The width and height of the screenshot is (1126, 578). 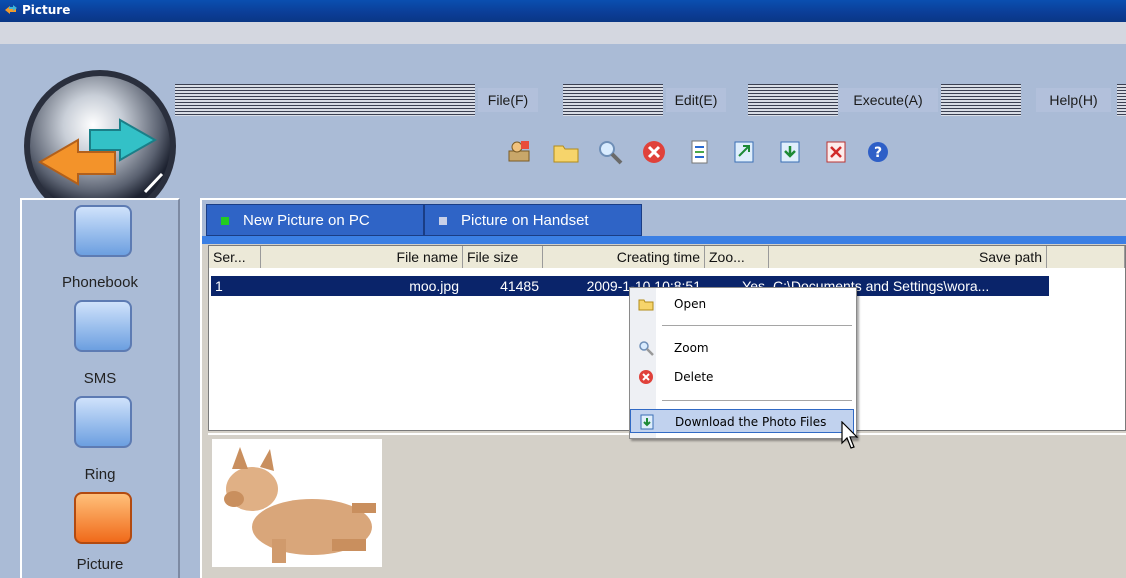 I want to click on window-title: Picture, so click(x=46, y=10).